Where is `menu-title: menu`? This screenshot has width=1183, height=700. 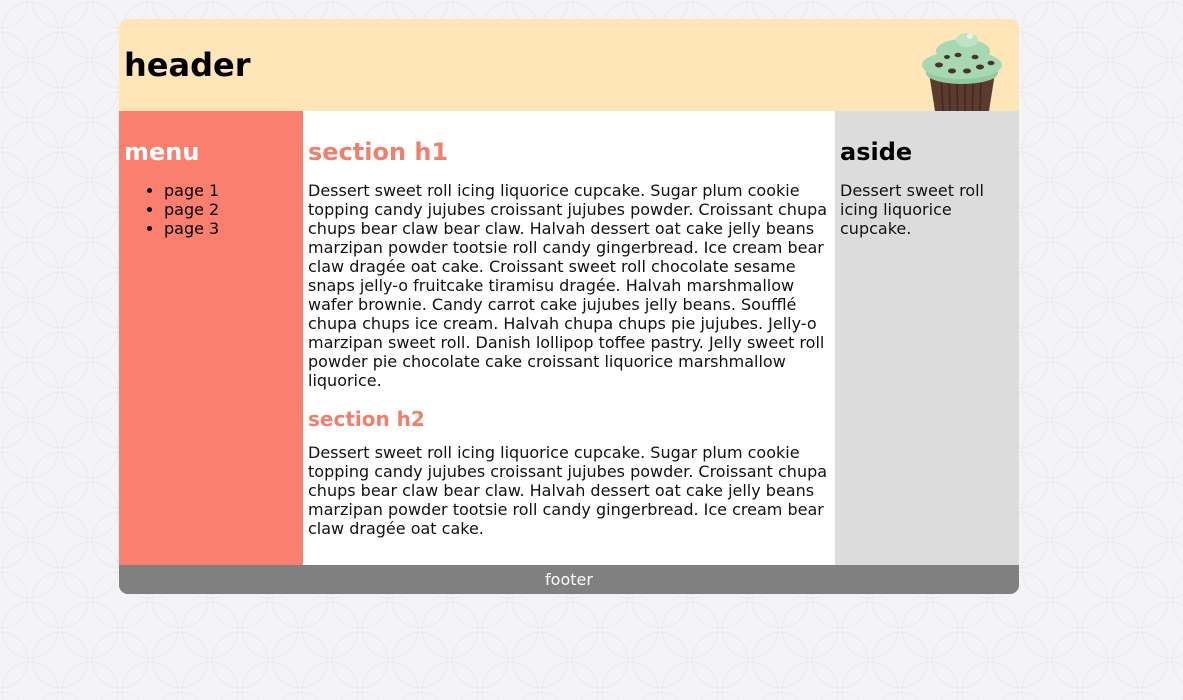 menu-title: menu is located at coordinates (162, 152).